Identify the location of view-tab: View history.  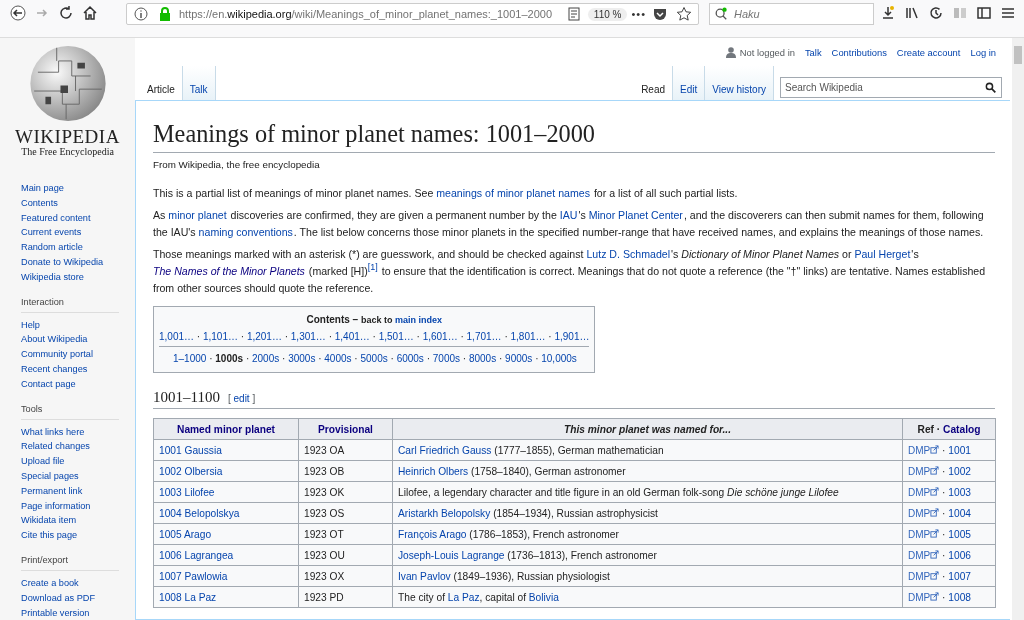
(739, 83).